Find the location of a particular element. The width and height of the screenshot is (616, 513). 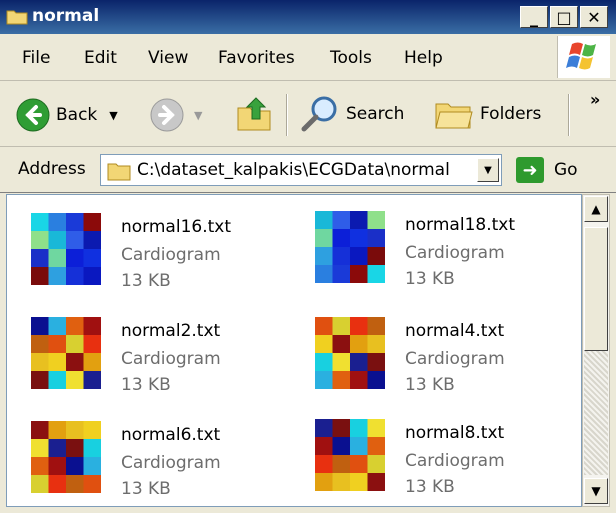

windows-logo-icon is located at coordinates (583, 57).